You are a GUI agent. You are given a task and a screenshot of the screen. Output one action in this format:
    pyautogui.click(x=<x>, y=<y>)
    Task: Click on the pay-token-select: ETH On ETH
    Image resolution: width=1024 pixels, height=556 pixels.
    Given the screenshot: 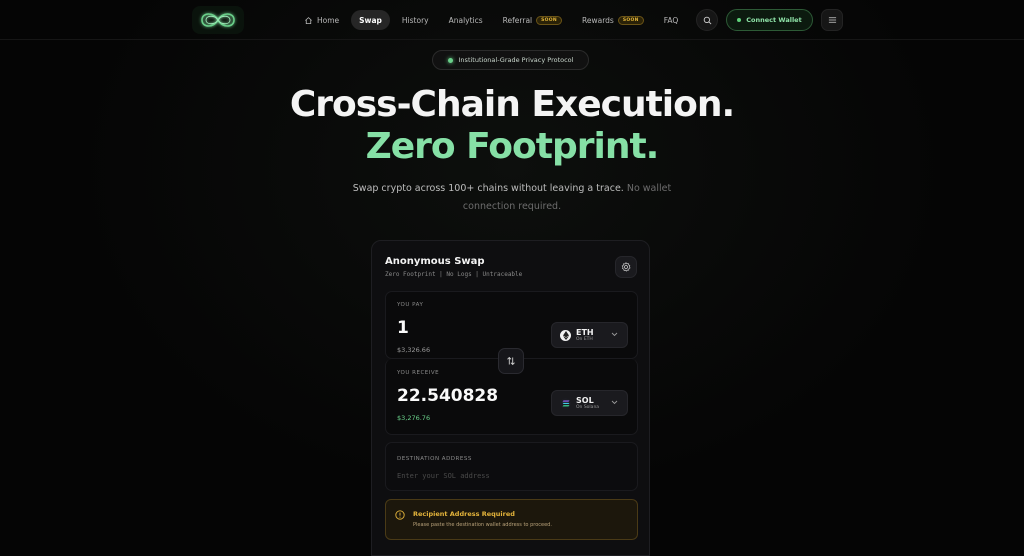 What is the action you would take?
    pyautogui.click(x=589, y=335)
    